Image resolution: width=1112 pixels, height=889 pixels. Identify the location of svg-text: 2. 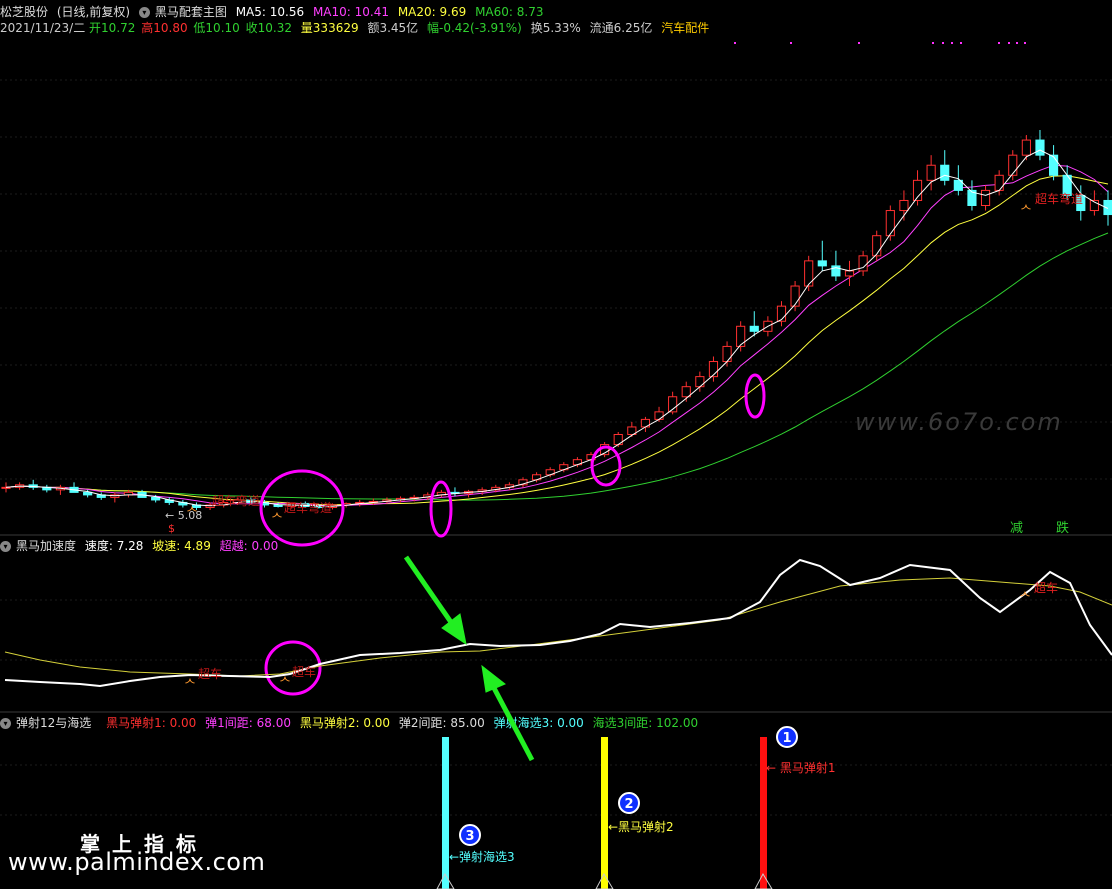
(628, 804).